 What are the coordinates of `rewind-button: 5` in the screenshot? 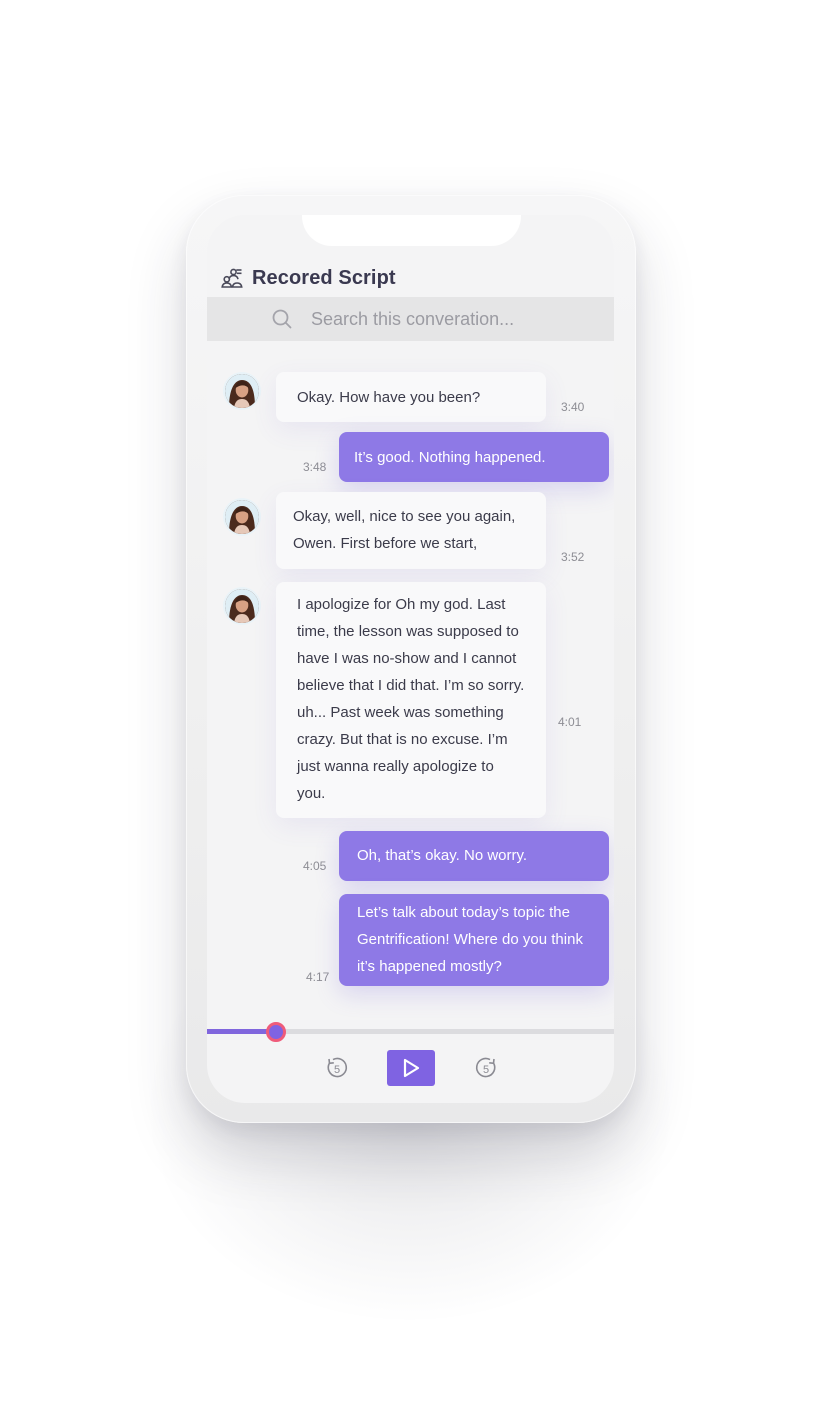 It's located at (337, 1068).